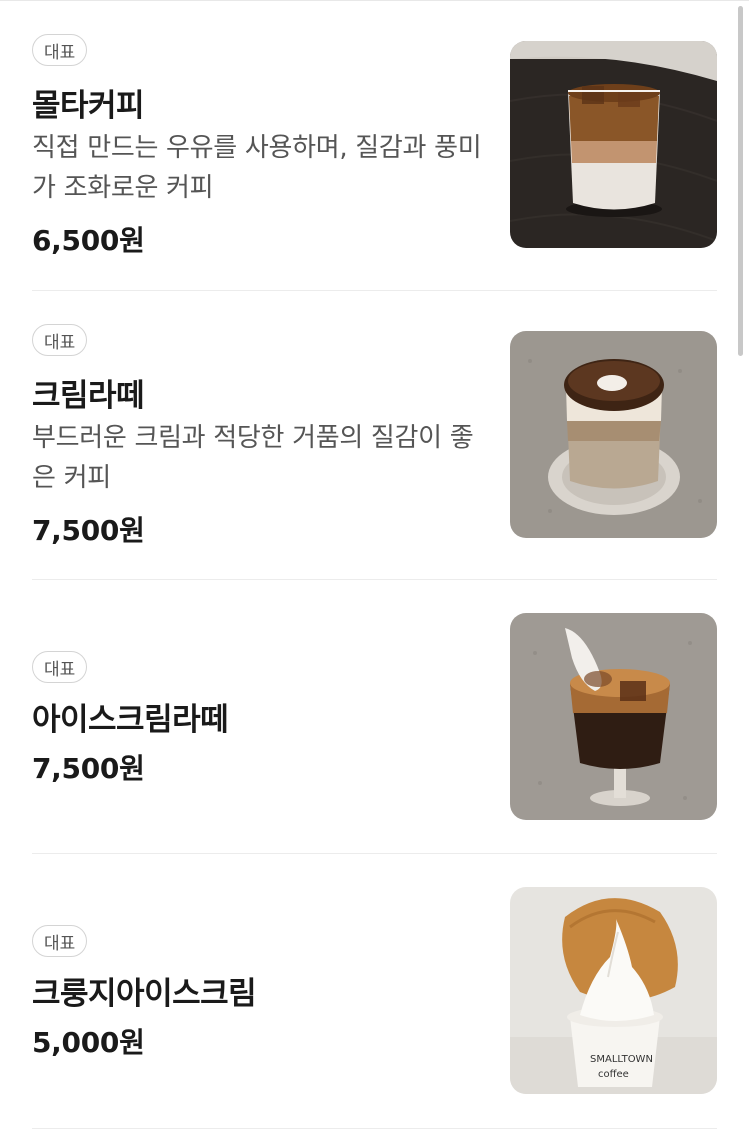 The image size is (749, 1130). I want to click on menu-item-description: 직접 만드는 우유를 사용하며, 질감과 풍미가 조화로운 커피, so click(257, 168).